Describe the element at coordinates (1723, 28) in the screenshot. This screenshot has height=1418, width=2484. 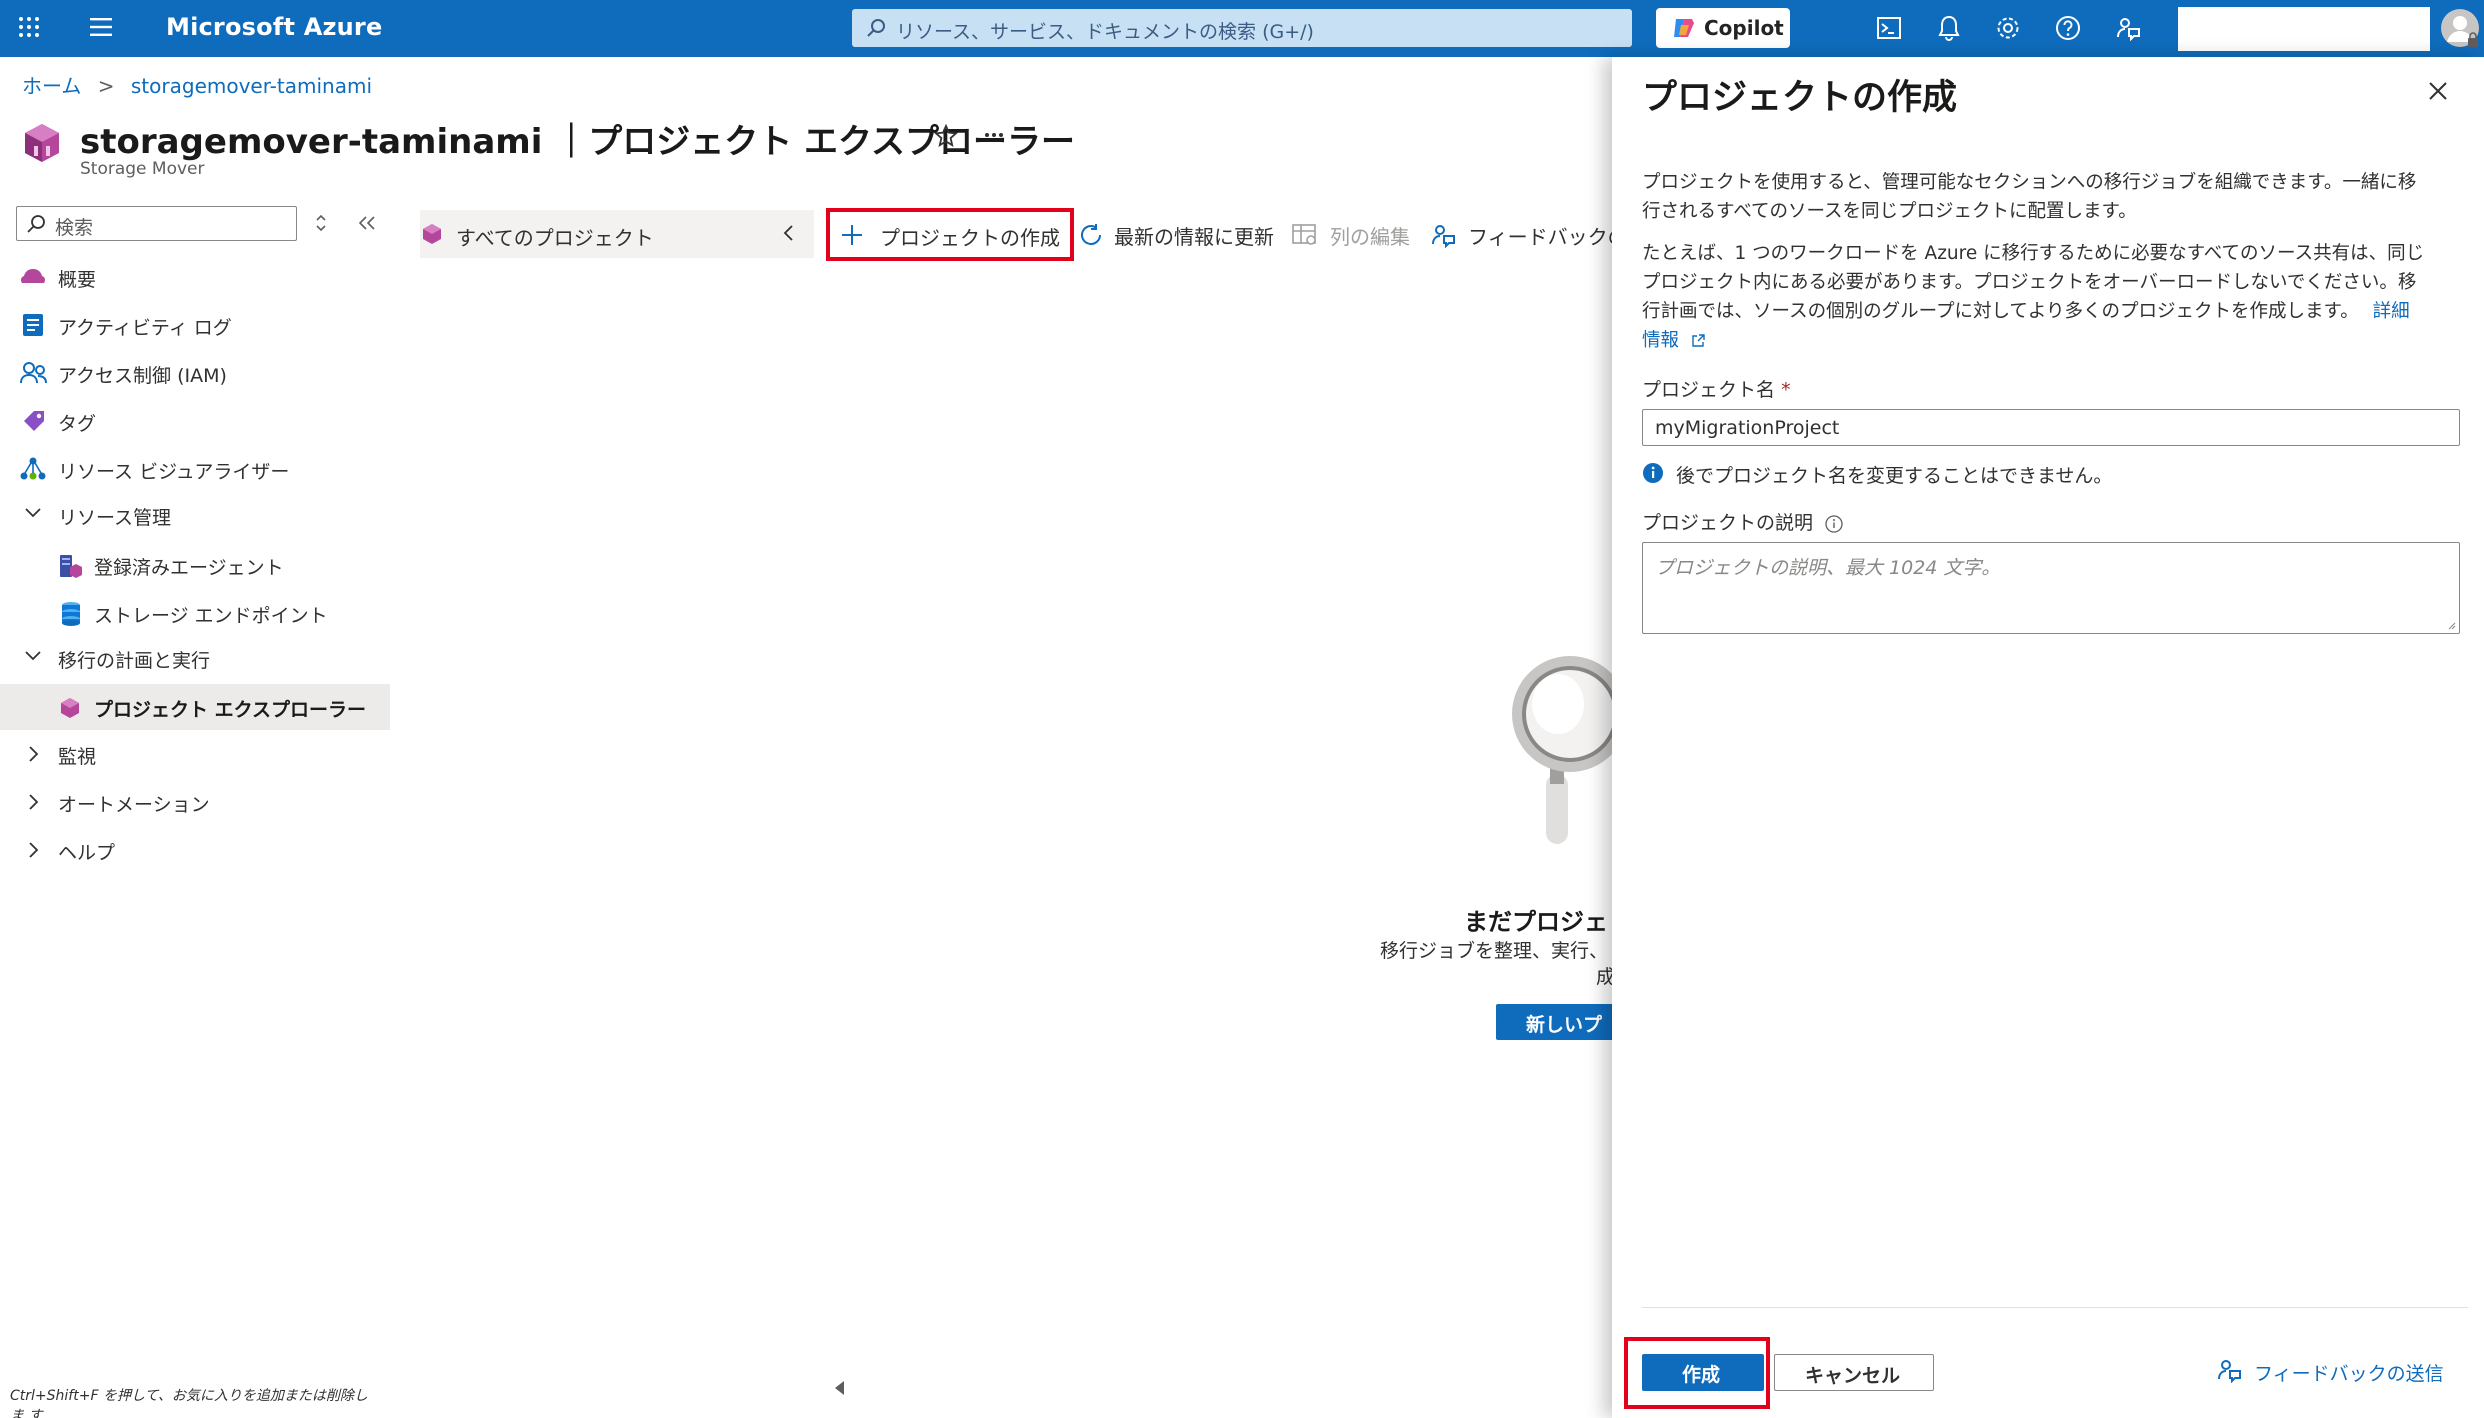
I see `copilot-button: Copilot` at that location.